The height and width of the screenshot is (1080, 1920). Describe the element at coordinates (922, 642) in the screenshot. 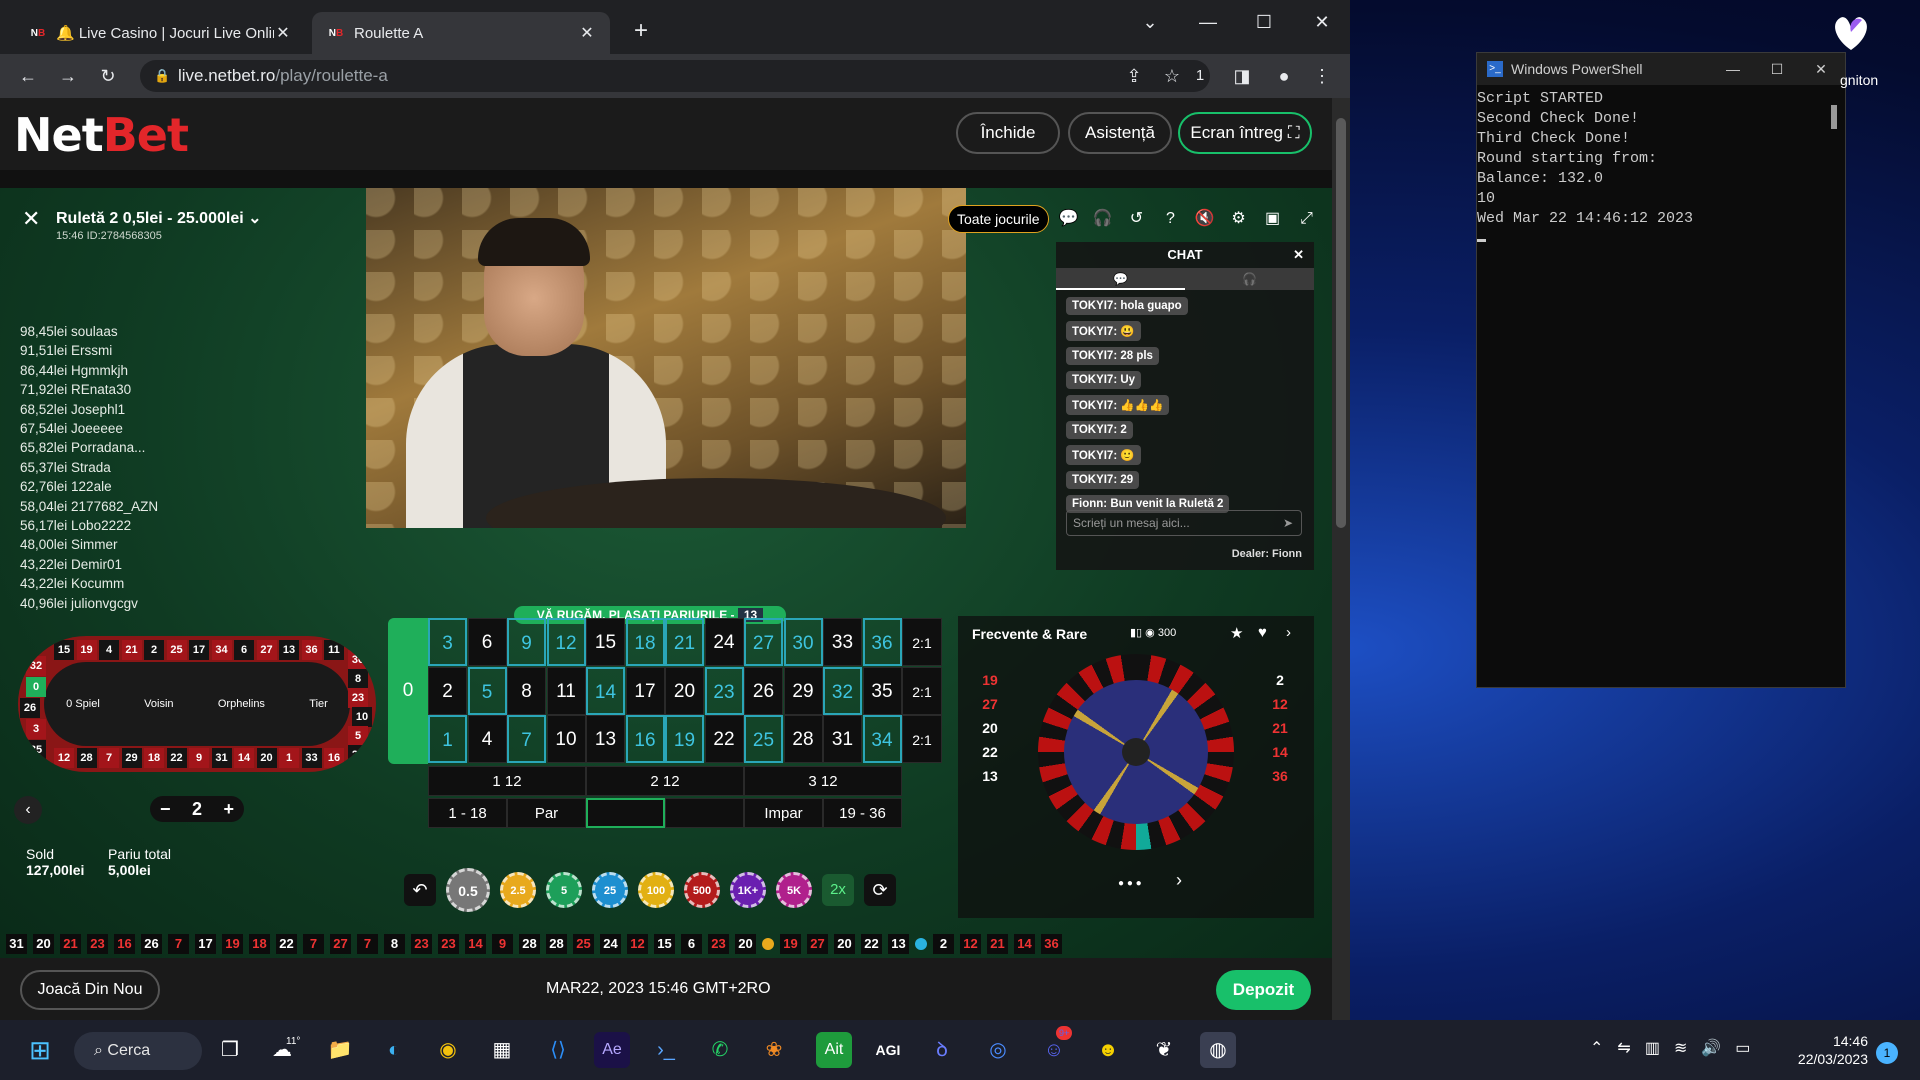

I see `column-bet-2to1: 2:1` at that location.